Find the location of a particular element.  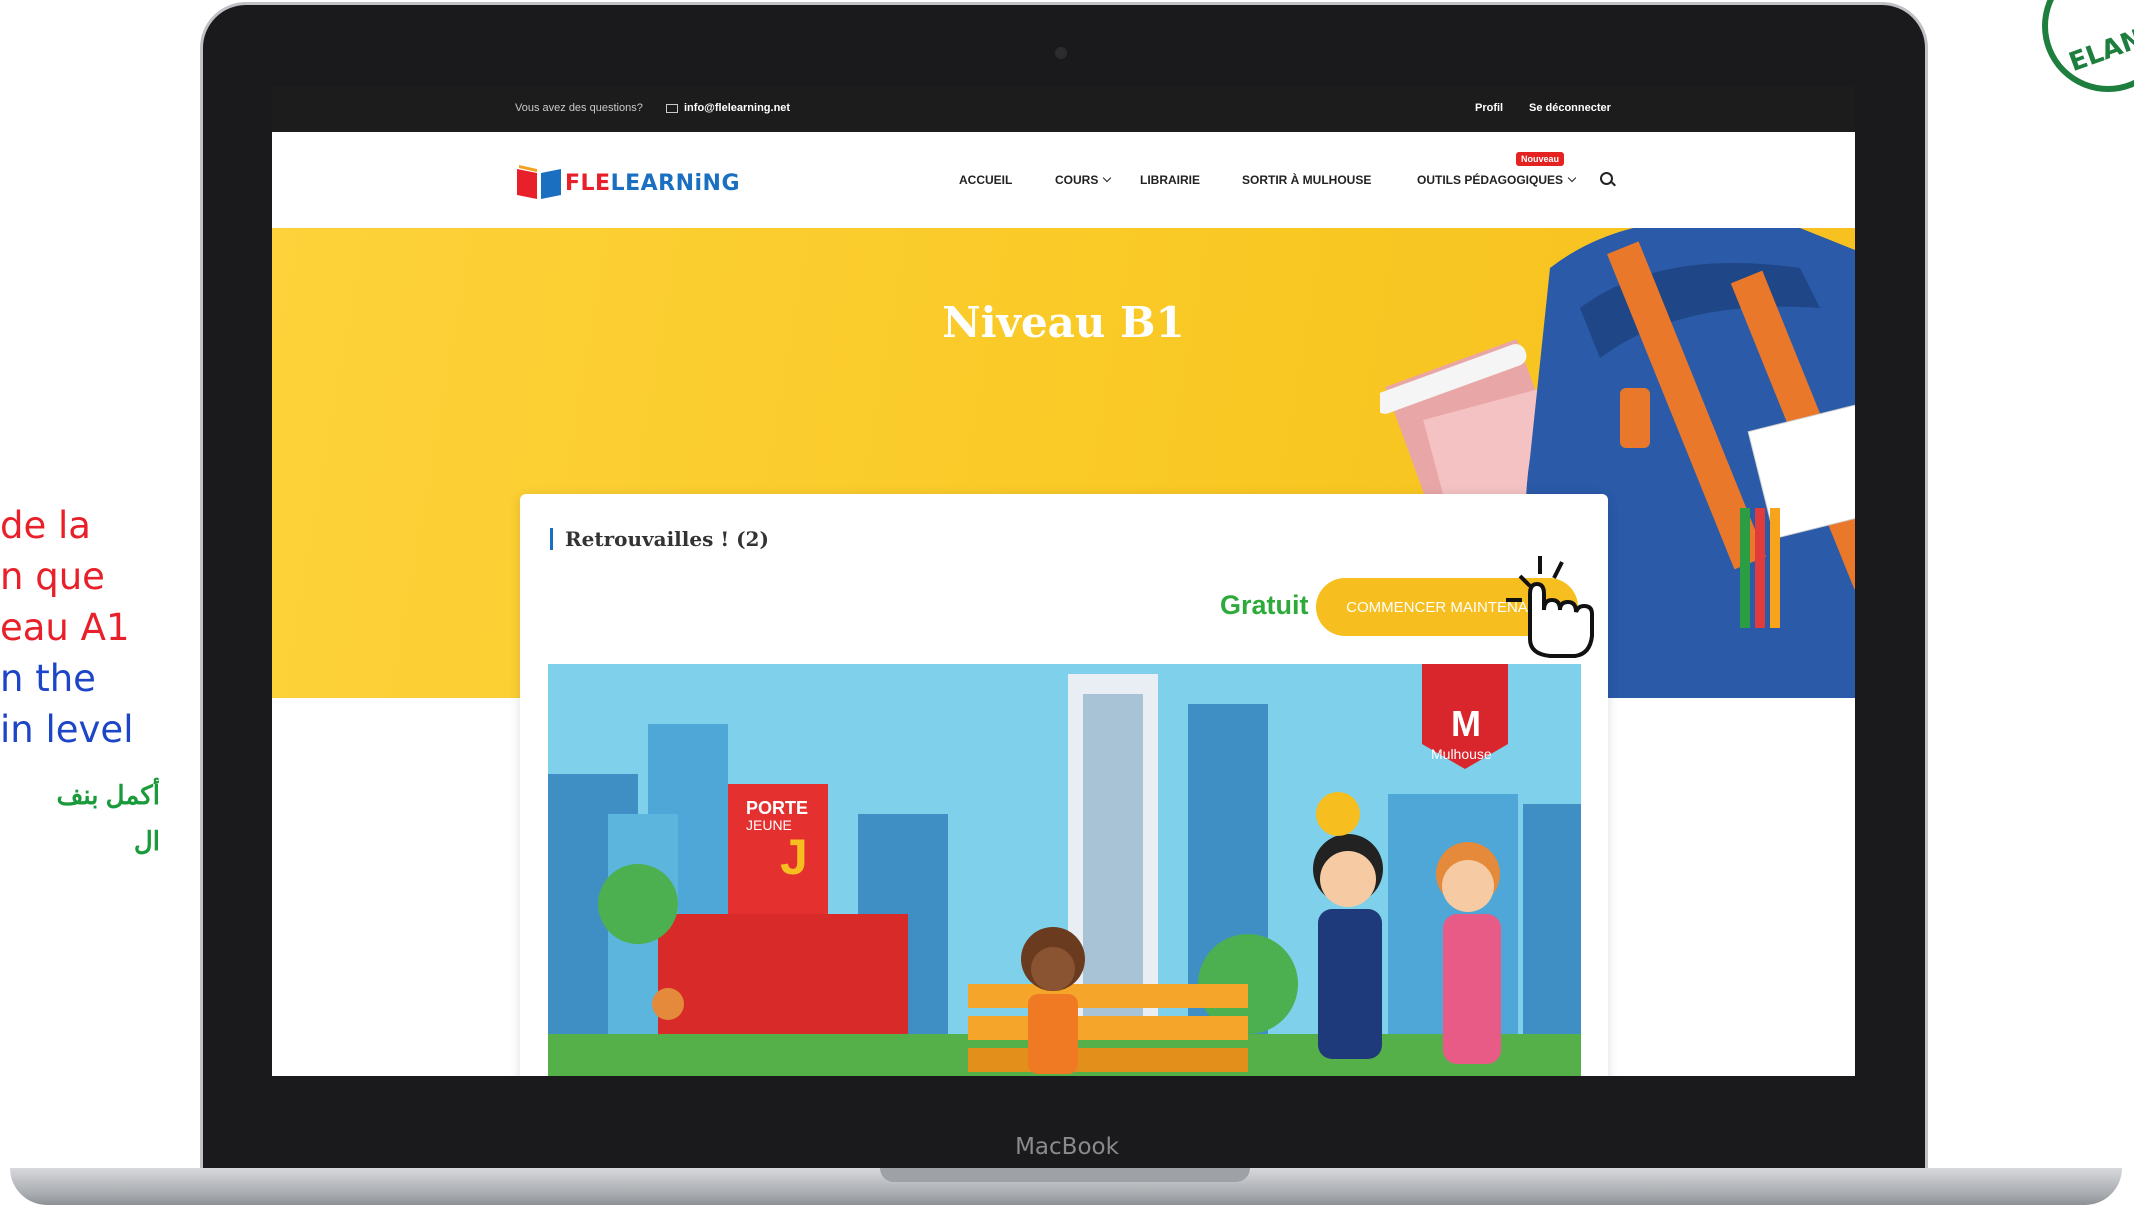

nav-sortir: SORTIR À MULHOUSE is located at coordinates (1306, 180).